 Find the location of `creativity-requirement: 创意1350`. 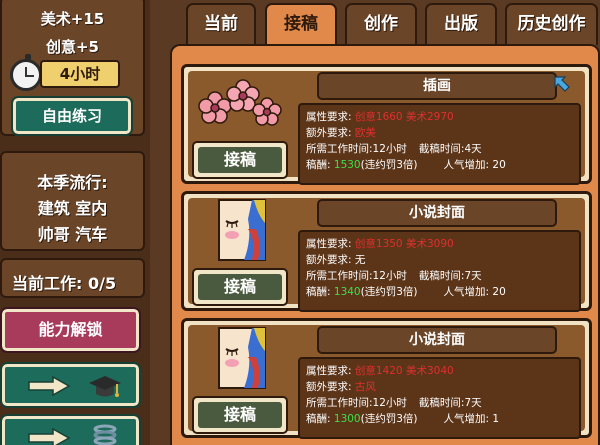

creativity-requirement: 创意1350 is located at coordinates (378, 244).